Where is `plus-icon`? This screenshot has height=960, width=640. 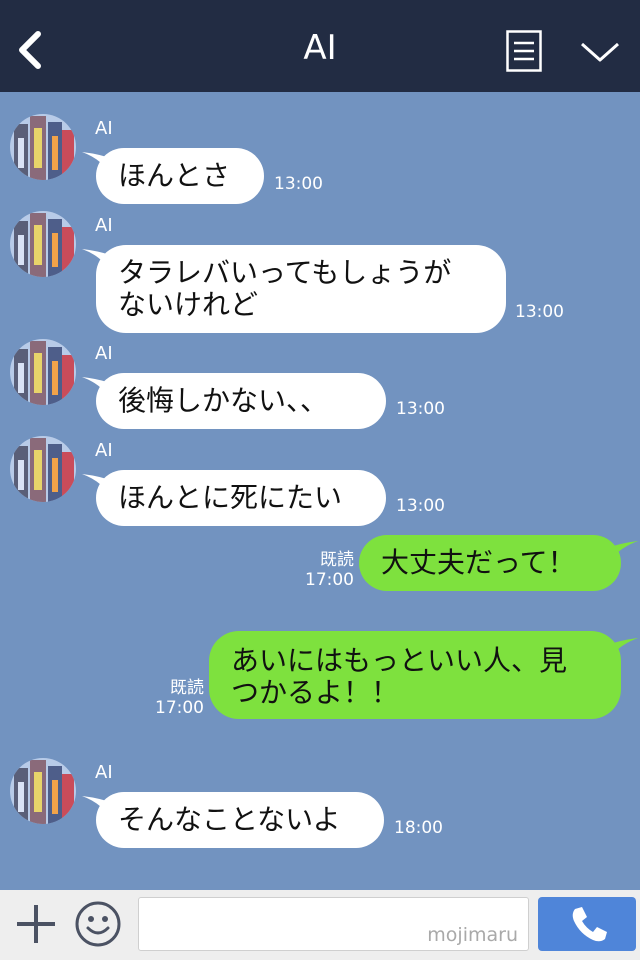 plus-icon is located at coordinates (36, 924).